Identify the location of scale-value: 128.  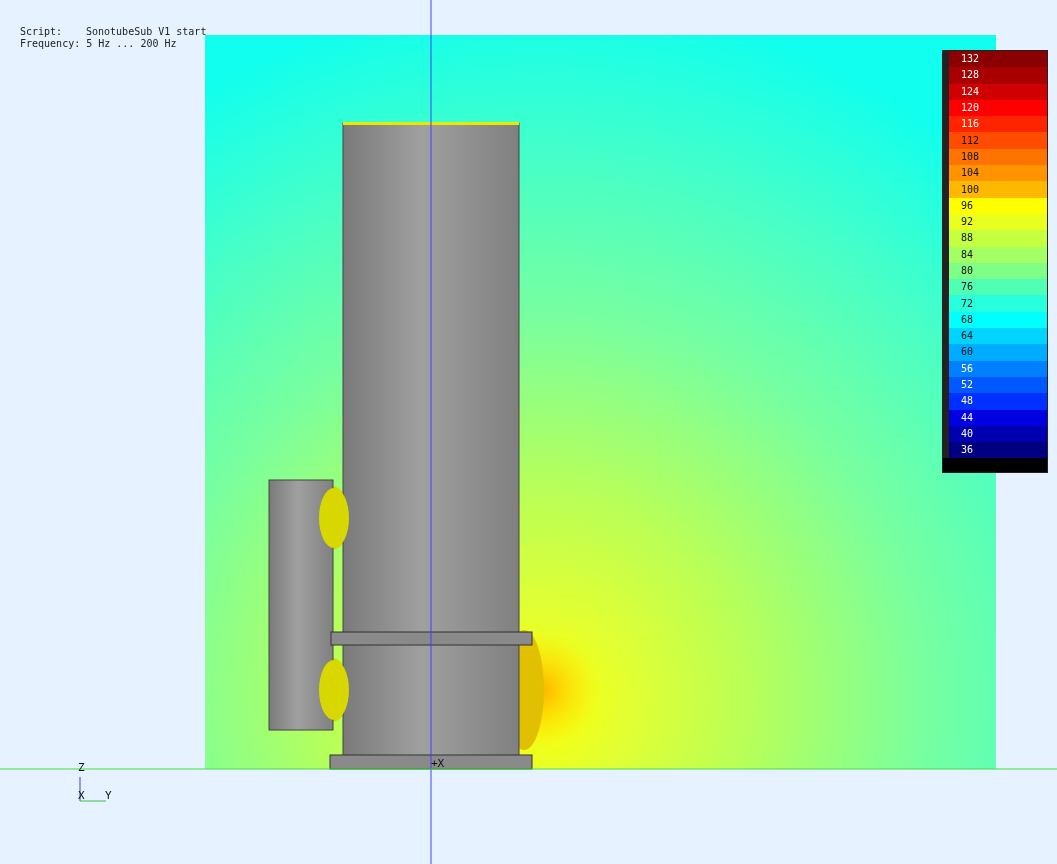
(970, 75).